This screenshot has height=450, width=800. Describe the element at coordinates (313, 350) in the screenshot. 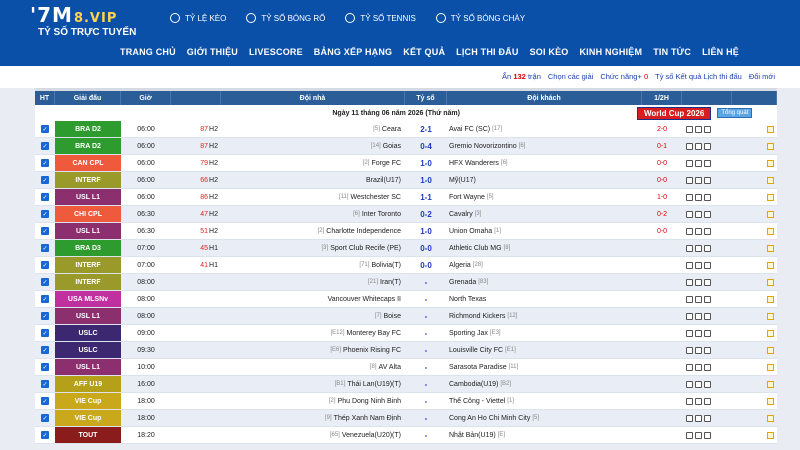

I see `home-team: [E6] Phoenix Rising FC` at that location.